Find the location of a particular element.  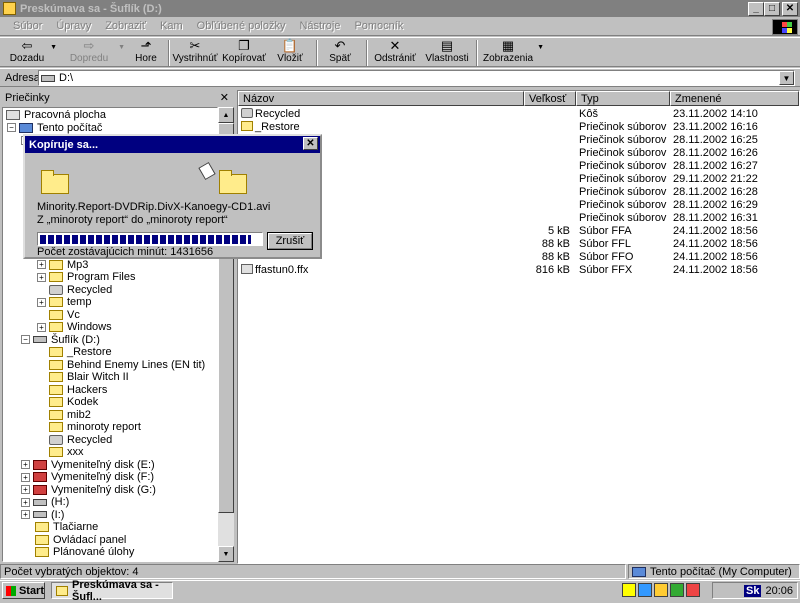

file-name: ffastun0.ffx is located at coordinates (282, 269).